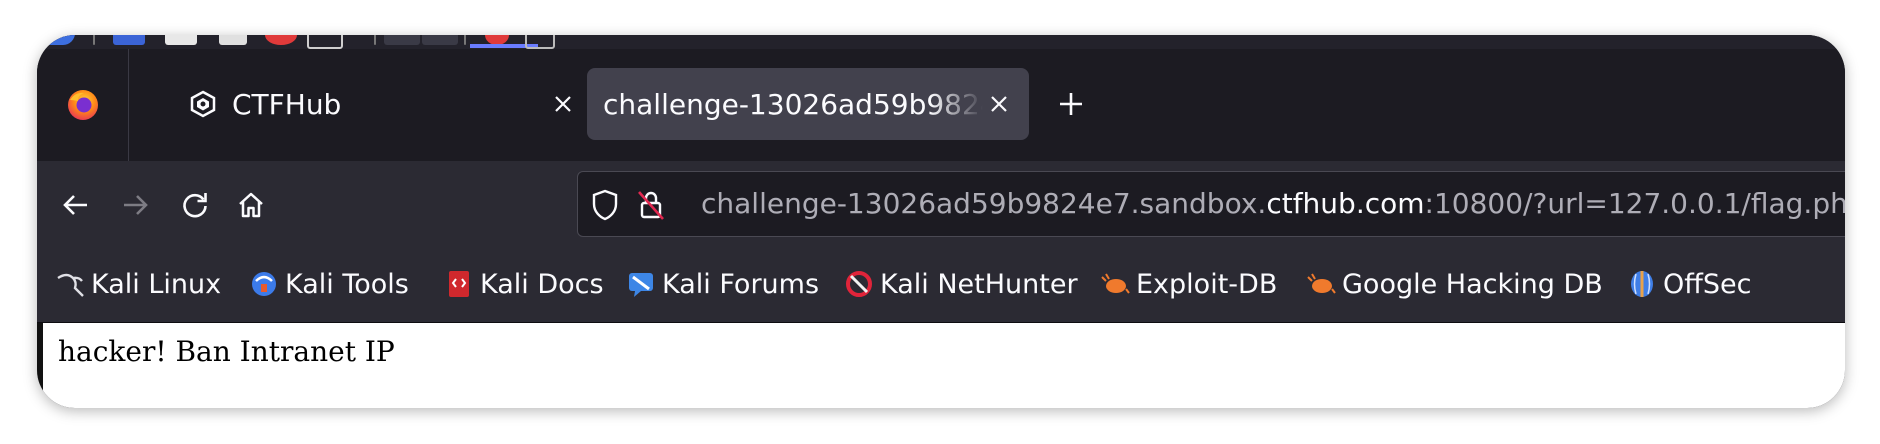  Describe the element at coordinates (1321, 284) in the screenshot. I see `ghdb-icon` at that location.